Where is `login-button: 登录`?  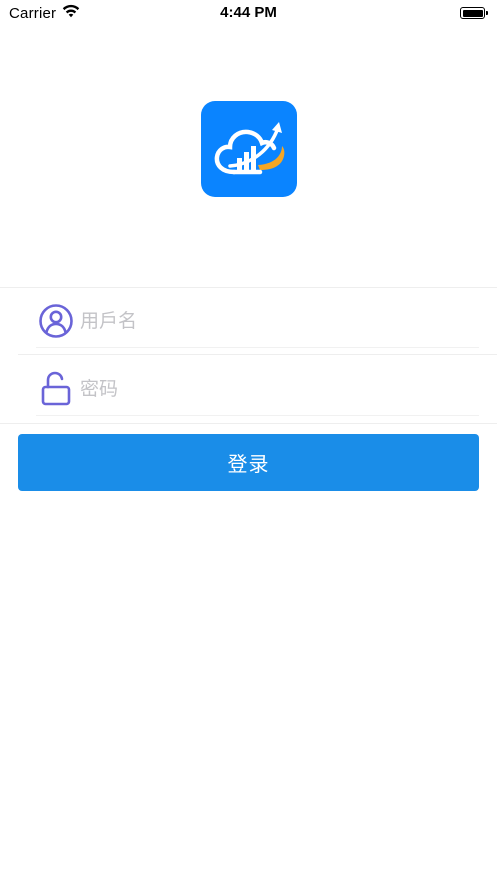
login-button: 登录 is located at coordinates (248, 462).